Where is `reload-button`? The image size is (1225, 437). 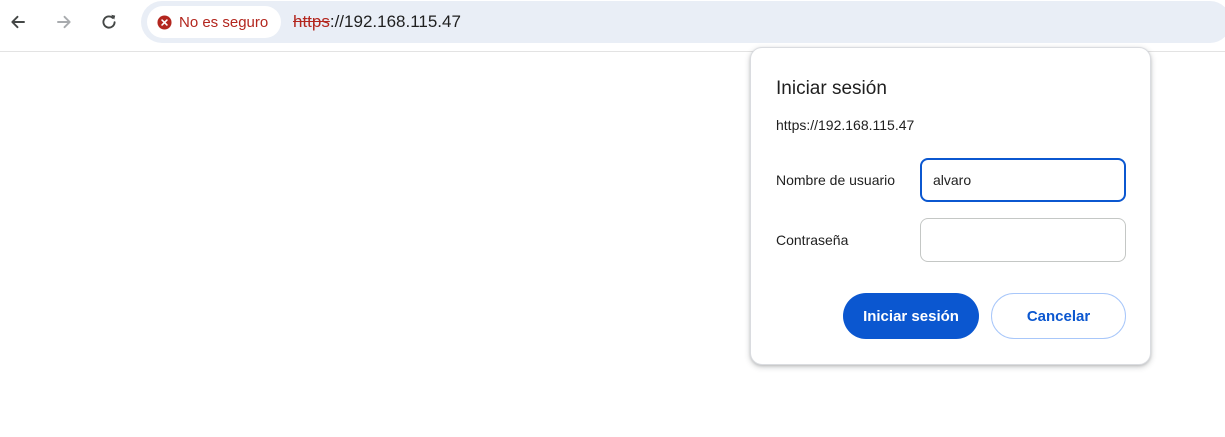
reload-button is located at coordinates (109, 22).